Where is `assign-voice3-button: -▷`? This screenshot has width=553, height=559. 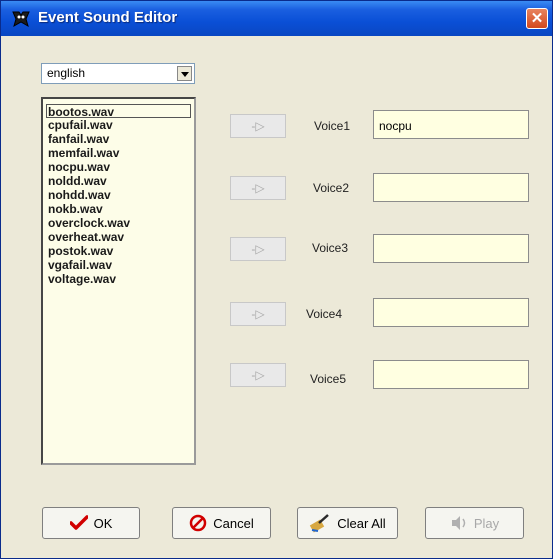
assign-voice3-button: -▷ is located at coordinates (258, 249).